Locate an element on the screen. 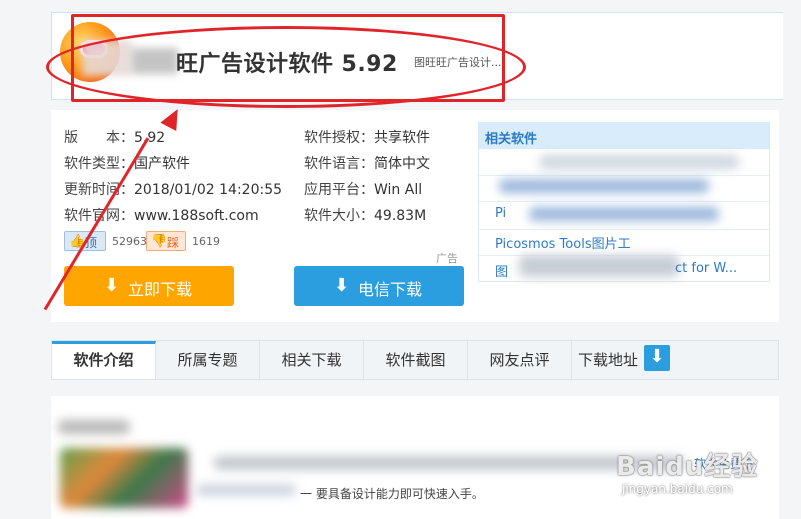  info-size-value: 49.83M is located at coordinates (400, 216).